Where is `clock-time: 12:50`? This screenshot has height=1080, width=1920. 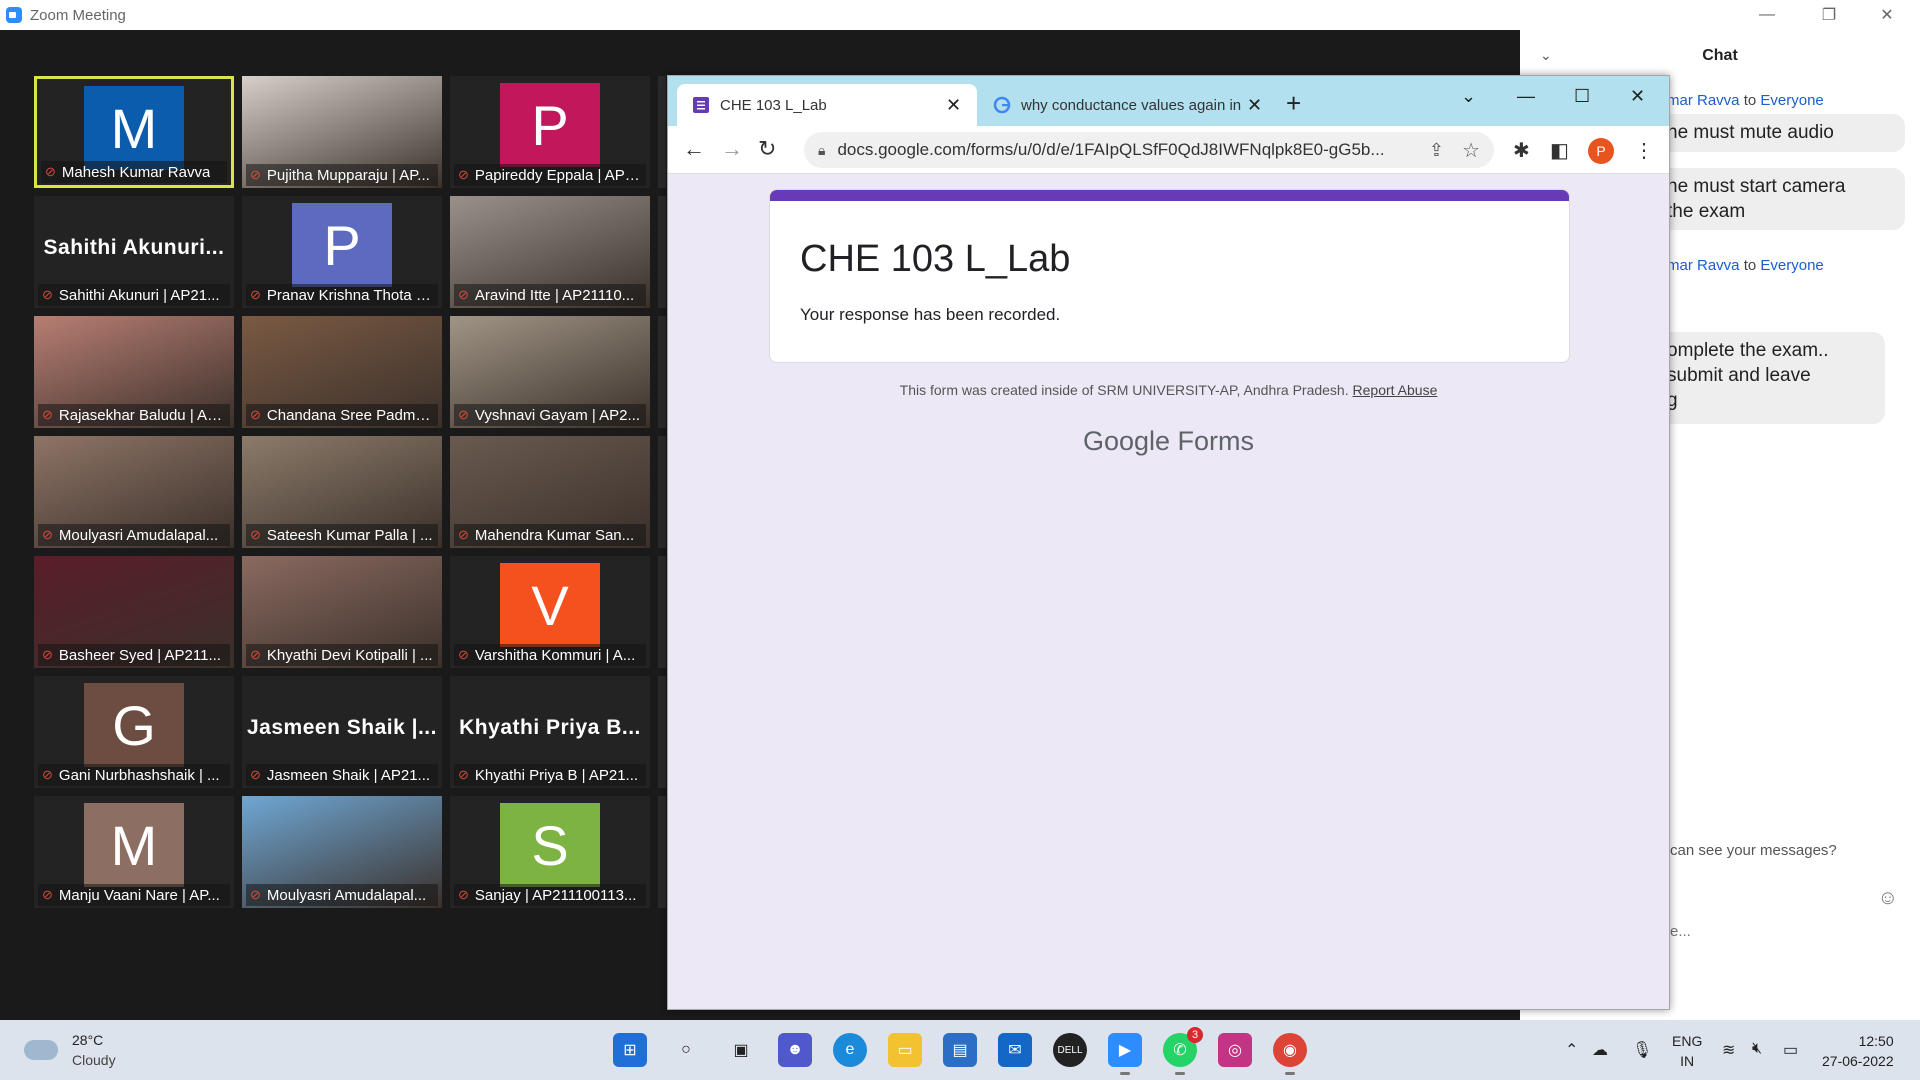
clock-time: 12:50 is located at coordinates (1876, 1041).